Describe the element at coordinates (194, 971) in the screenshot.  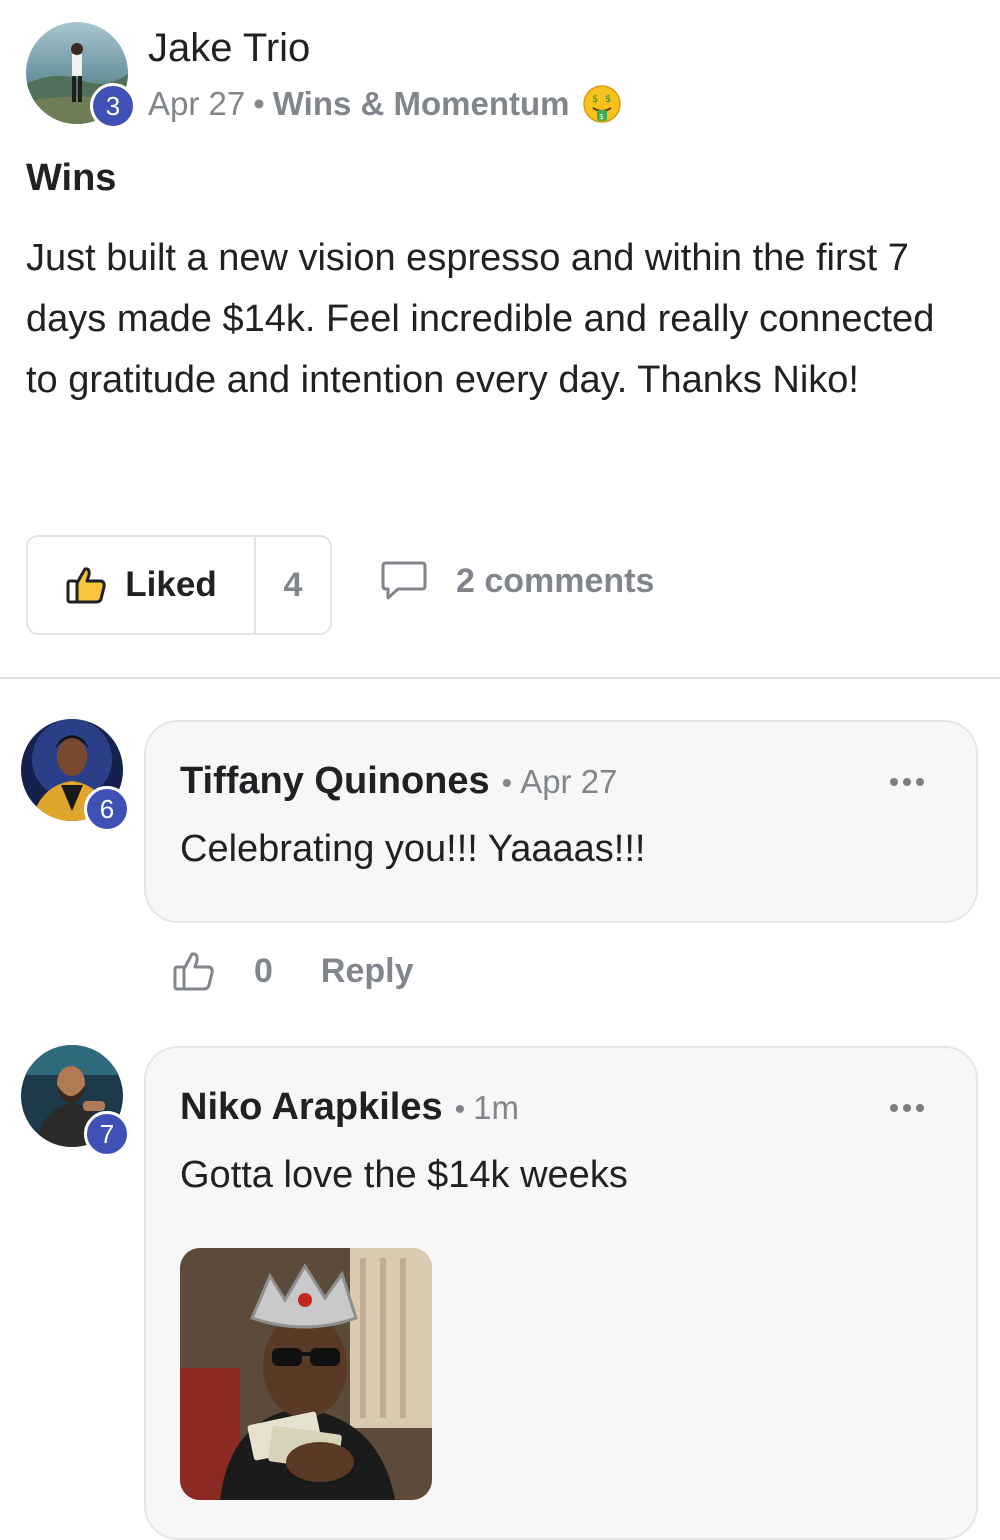
I see `thumbs-up-outline-icon` at that location.